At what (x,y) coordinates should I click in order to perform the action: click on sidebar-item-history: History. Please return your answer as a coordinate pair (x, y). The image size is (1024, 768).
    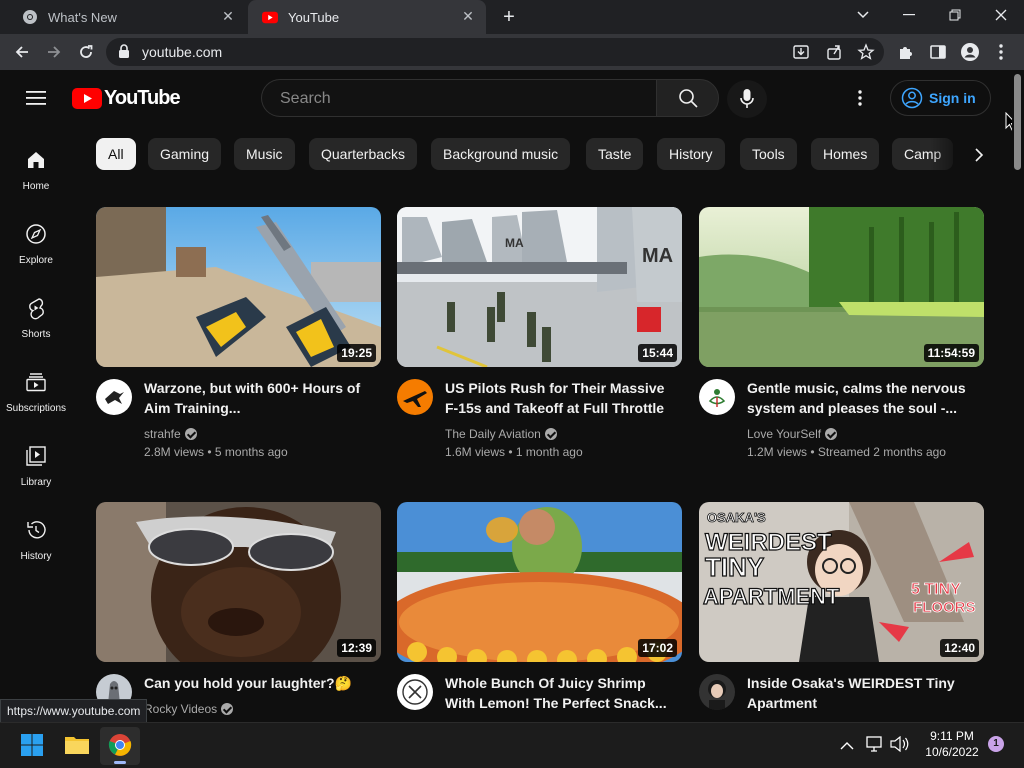
    Looking at the image, I should click on (36, 540).